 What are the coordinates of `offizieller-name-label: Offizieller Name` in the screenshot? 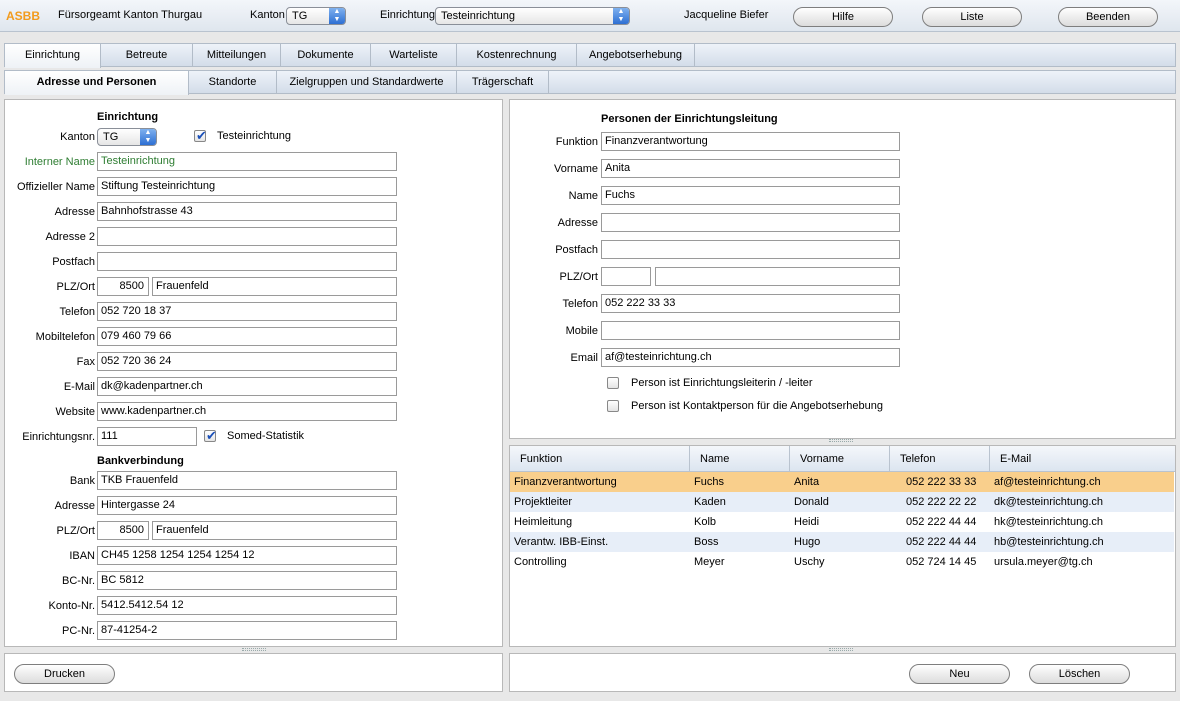 It's located at (55, 187).